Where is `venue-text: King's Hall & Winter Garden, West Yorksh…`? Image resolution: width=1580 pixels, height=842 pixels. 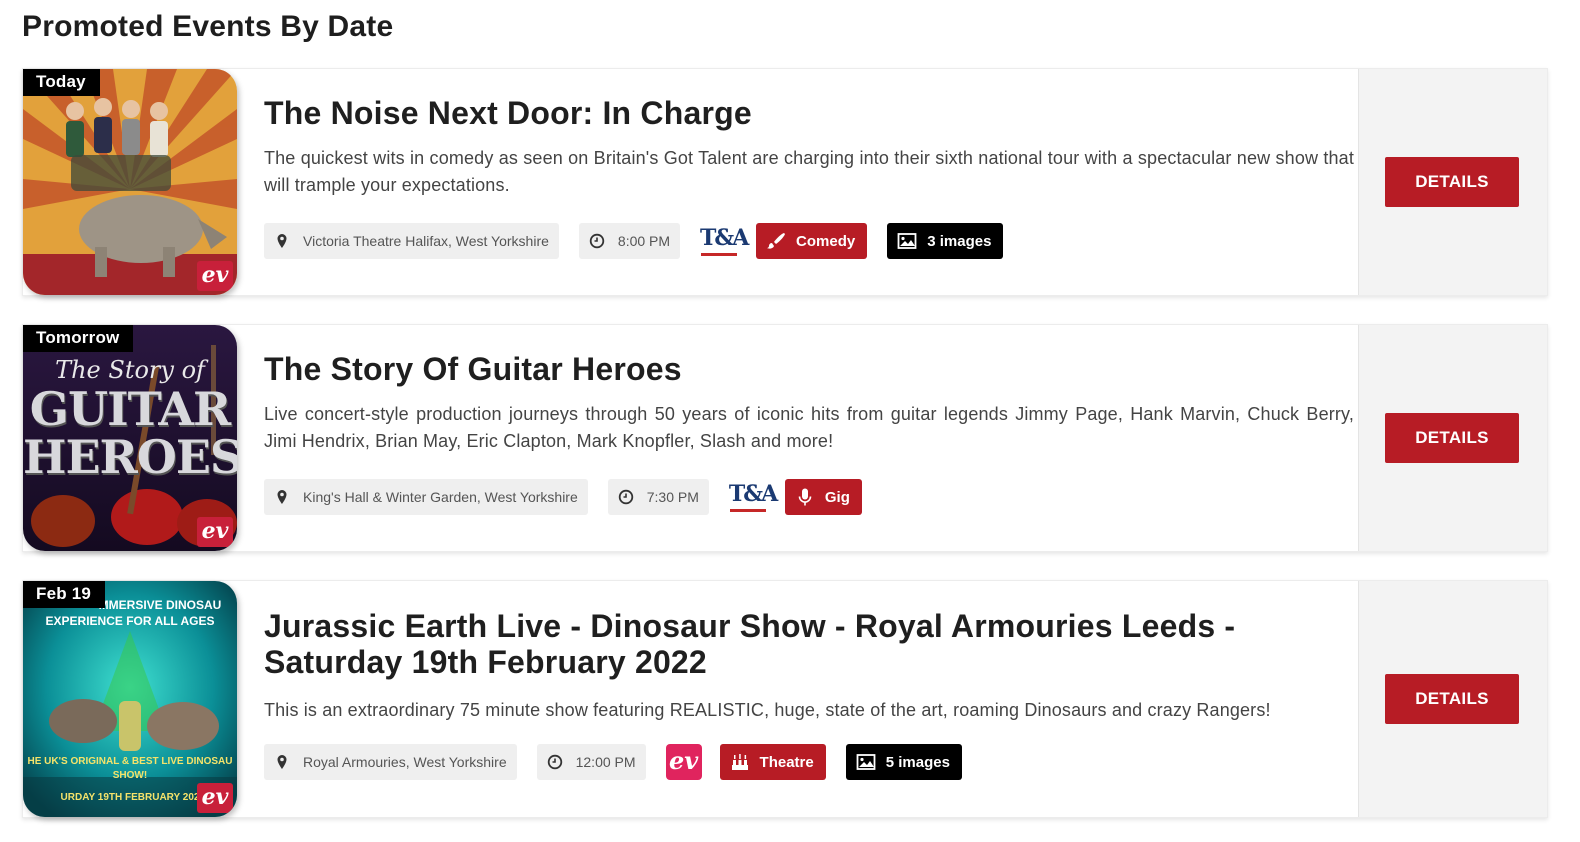 venue-text: King's Hall & Winter Garden, West Yorksh… is located at coordinates (440, 497).